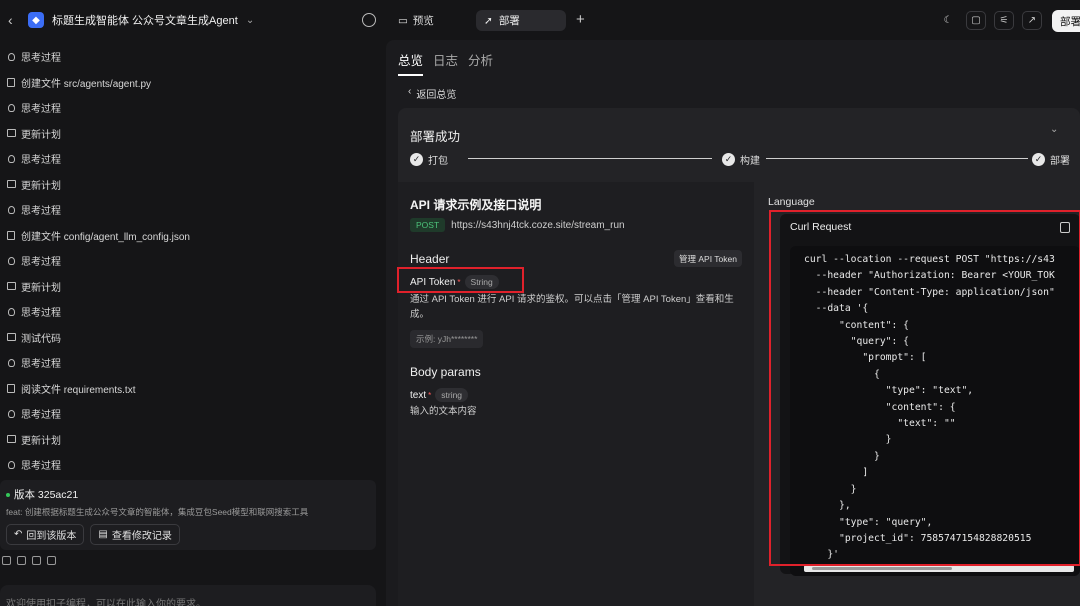  I want to click on add-tab-icon: +, so click(580, 19).